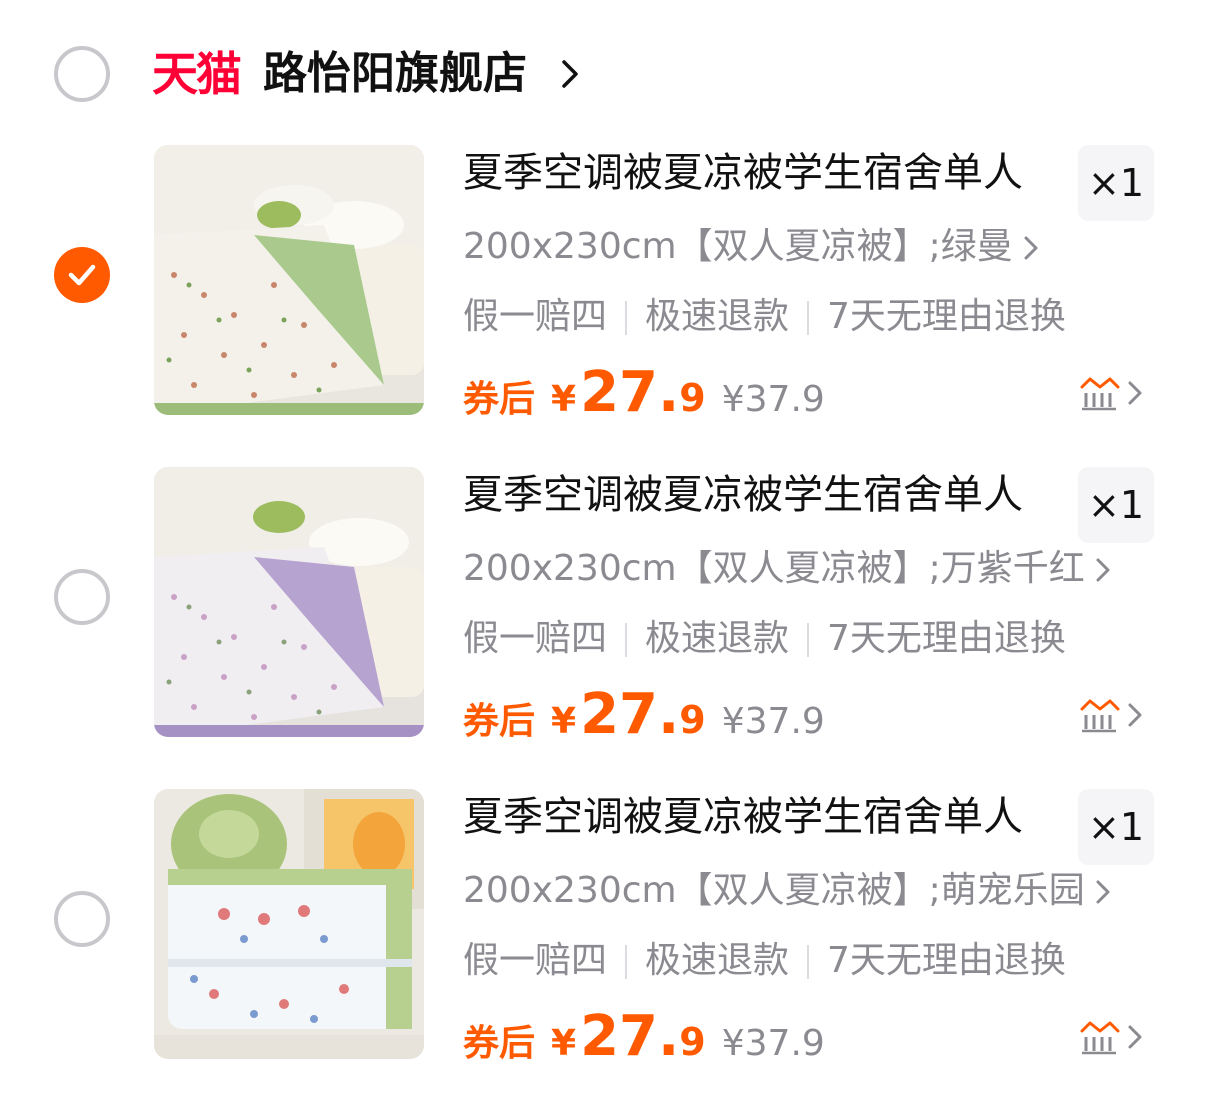  Describe the element at coordinates (82, 74) in the screenshot. I see `shop-select-radio` at that location.